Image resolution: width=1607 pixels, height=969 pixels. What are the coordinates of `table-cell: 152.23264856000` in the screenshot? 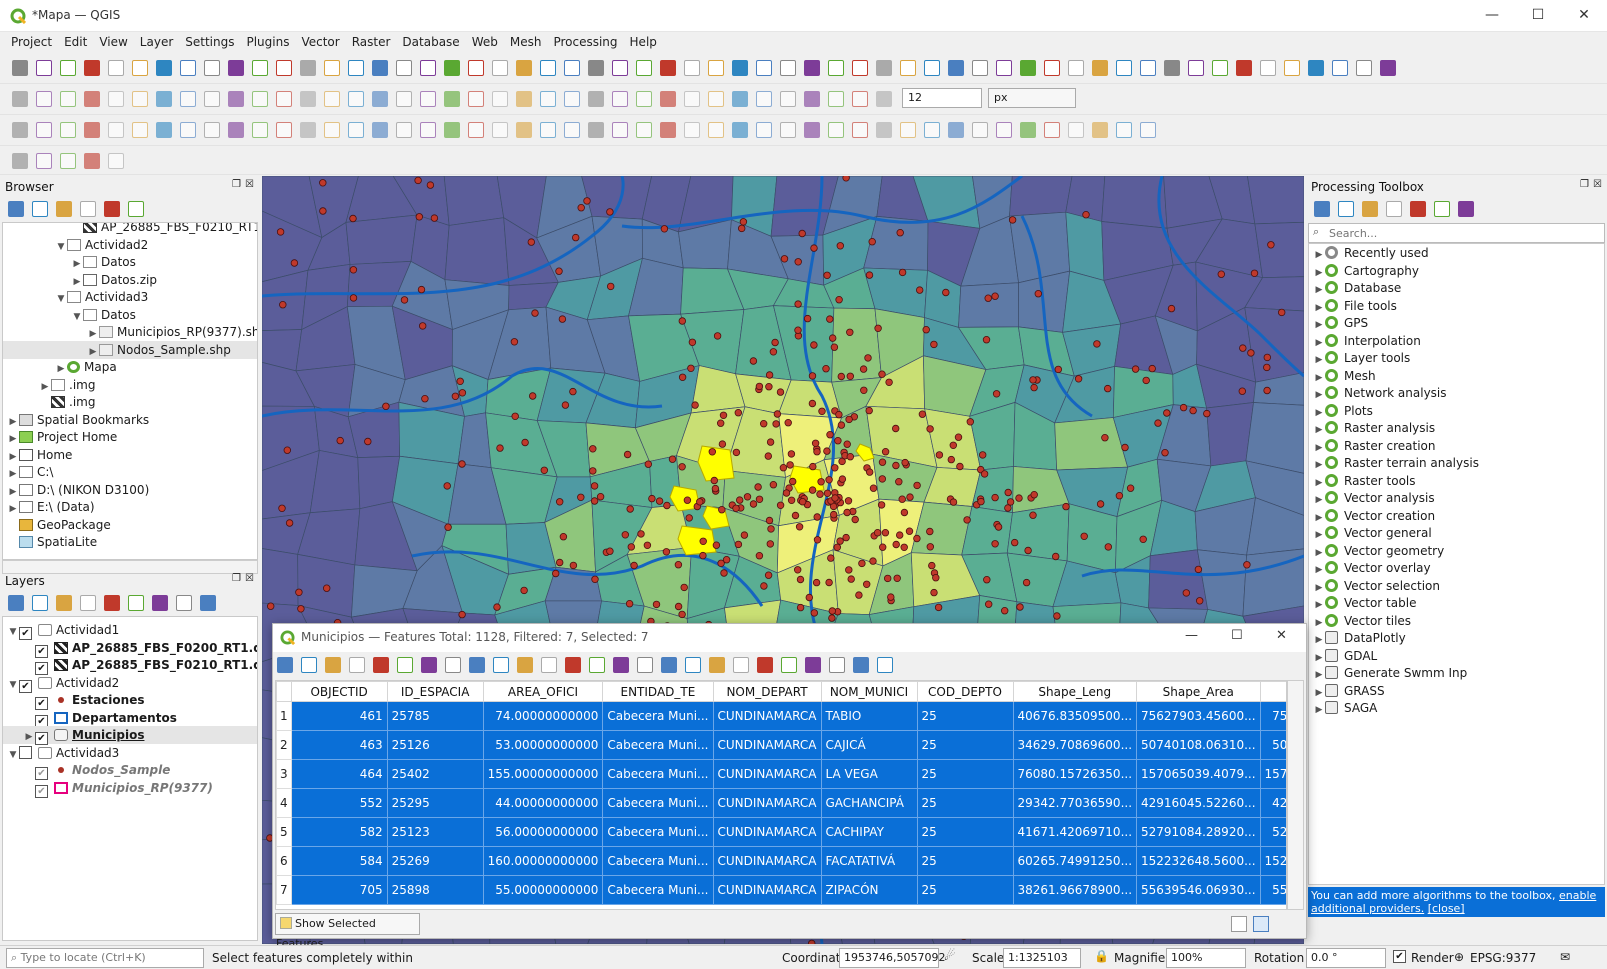 It's located at (1272, 861).